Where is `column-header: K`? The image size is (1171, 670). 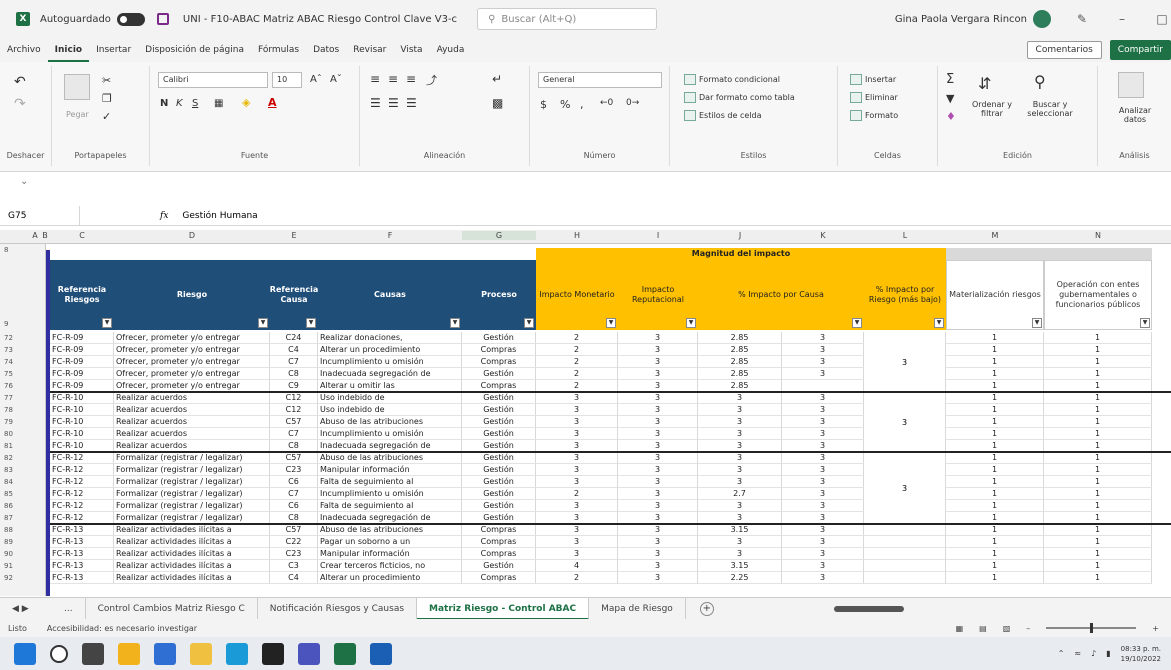
column-header: K is located at coordinates (823, 235).